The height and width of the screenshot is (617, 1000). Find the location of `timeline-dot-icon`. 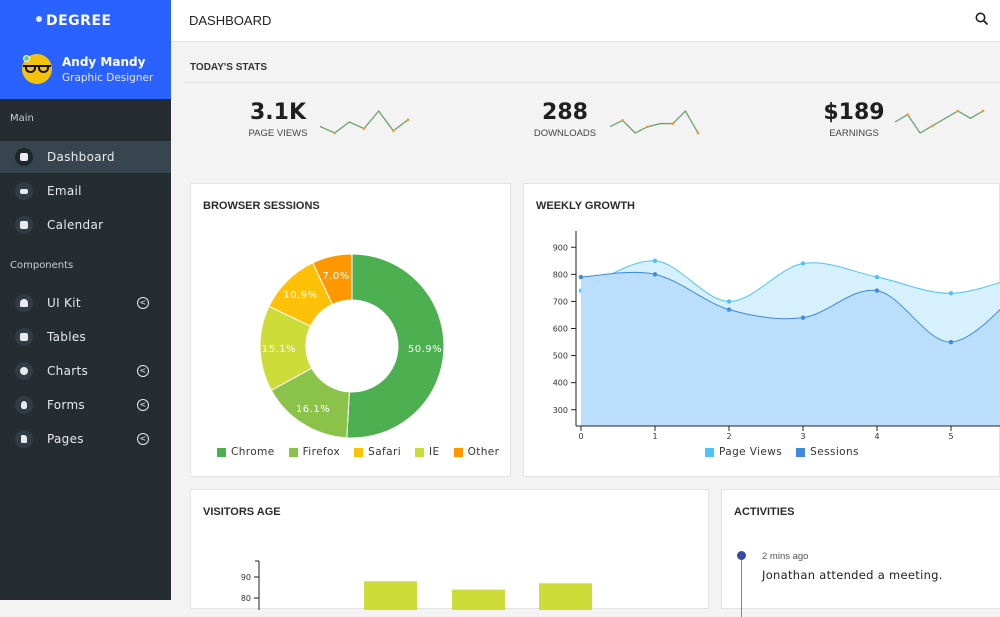

timeline-dot-icon is located at coordinates (741, 555).